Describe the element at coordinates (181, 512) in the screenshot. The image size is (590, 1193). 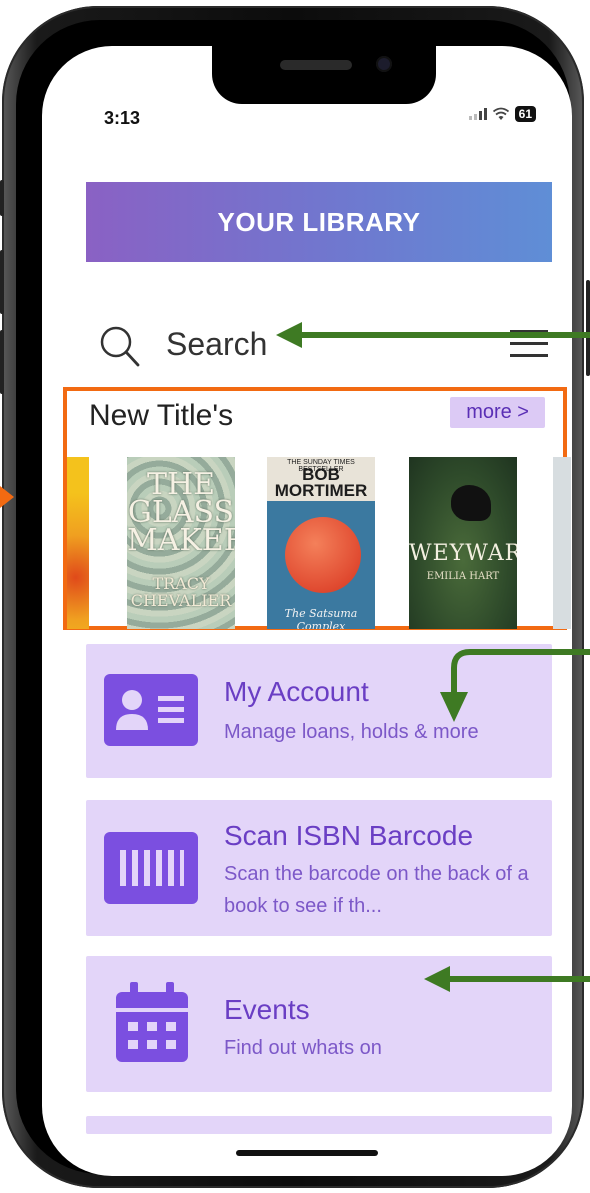
I see `book-title: THE GLASS MAKER` at that location.